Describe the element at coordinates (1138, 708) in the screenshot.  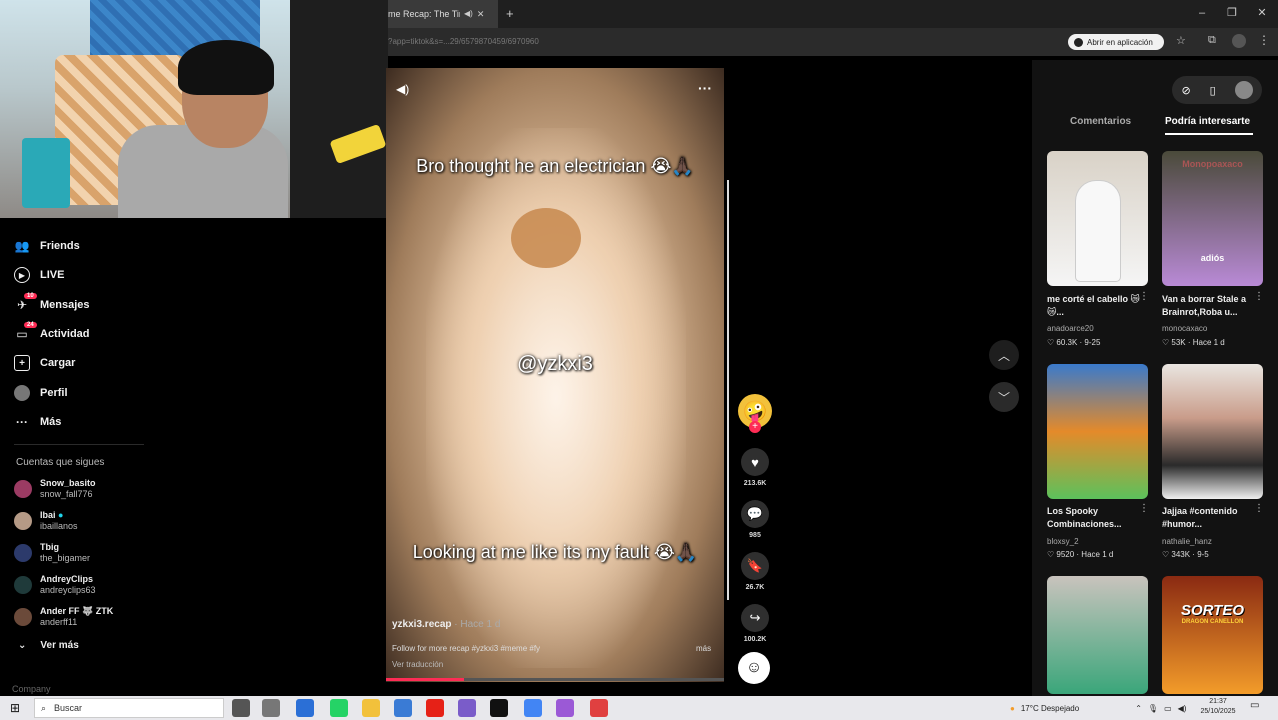
I see `tray-chevron-icon: ⌃` at that location.